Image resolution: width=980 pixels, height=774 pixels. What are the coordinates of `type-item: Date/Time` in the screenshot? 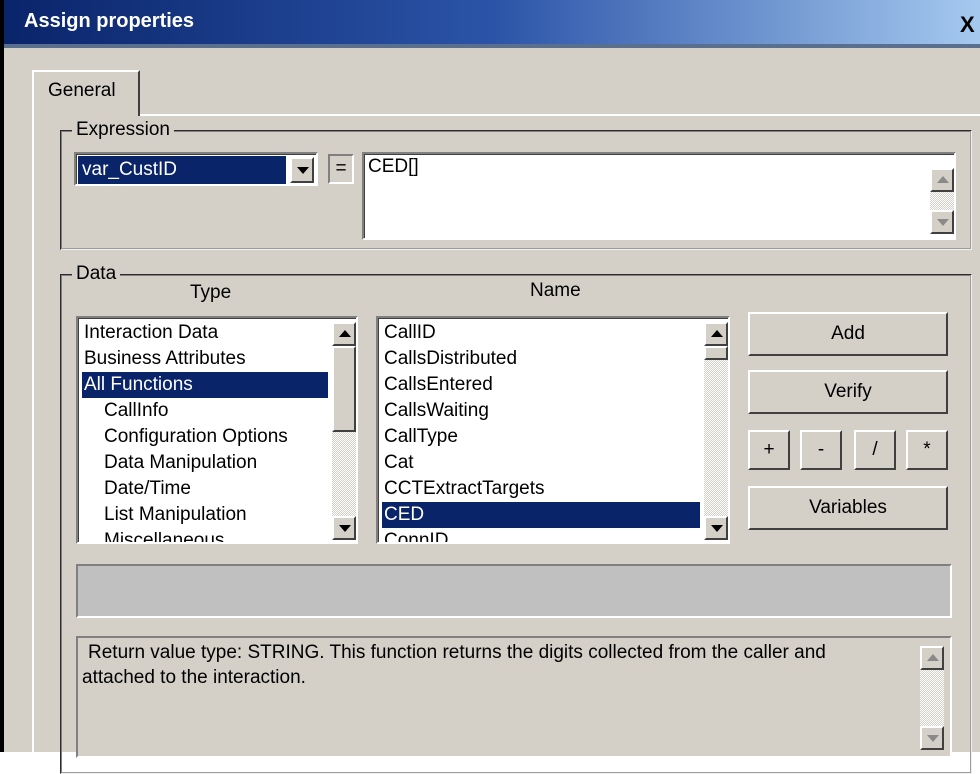 It's located at (205, 489).